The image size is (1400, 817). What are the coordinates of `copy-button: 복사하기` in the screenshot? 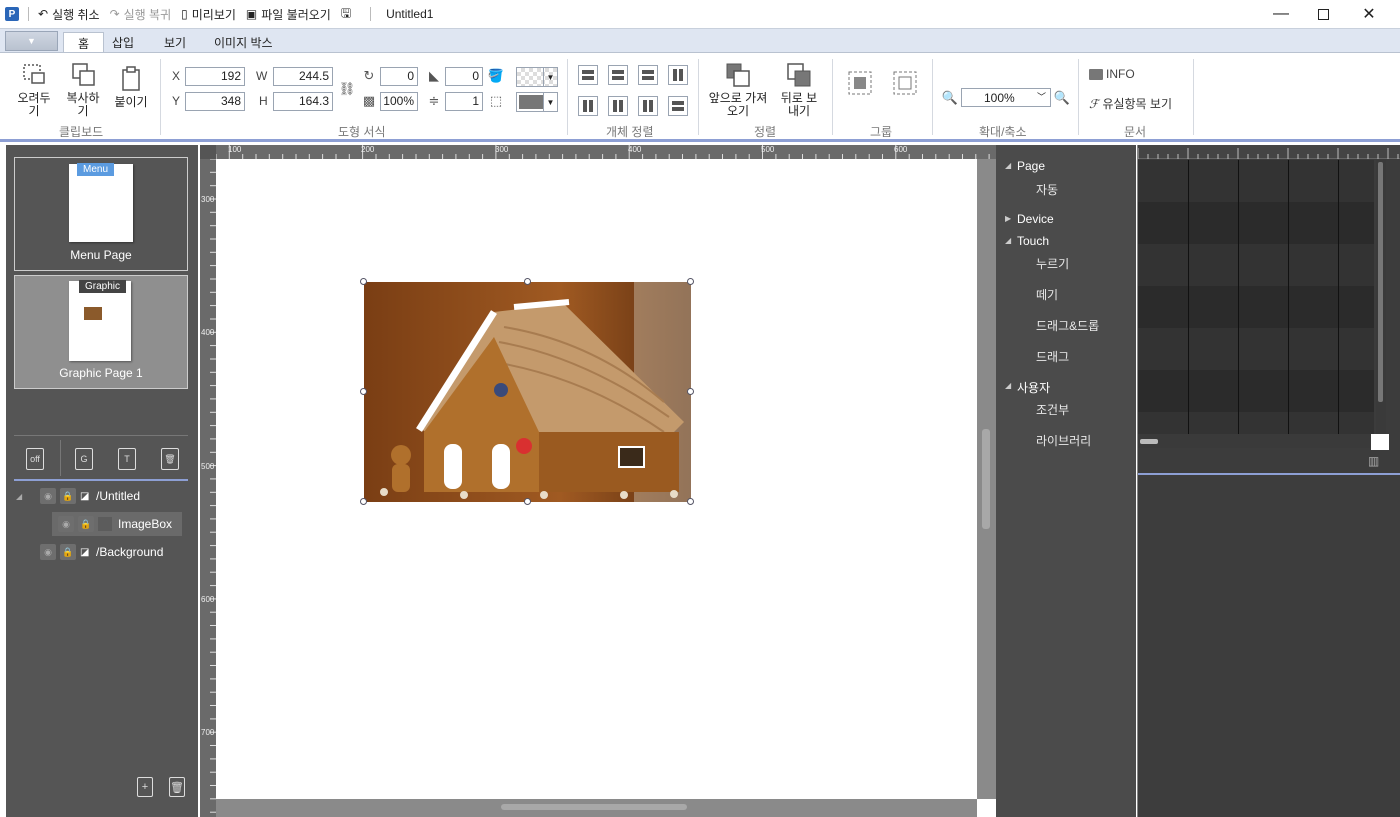 It's located at (83, 89).